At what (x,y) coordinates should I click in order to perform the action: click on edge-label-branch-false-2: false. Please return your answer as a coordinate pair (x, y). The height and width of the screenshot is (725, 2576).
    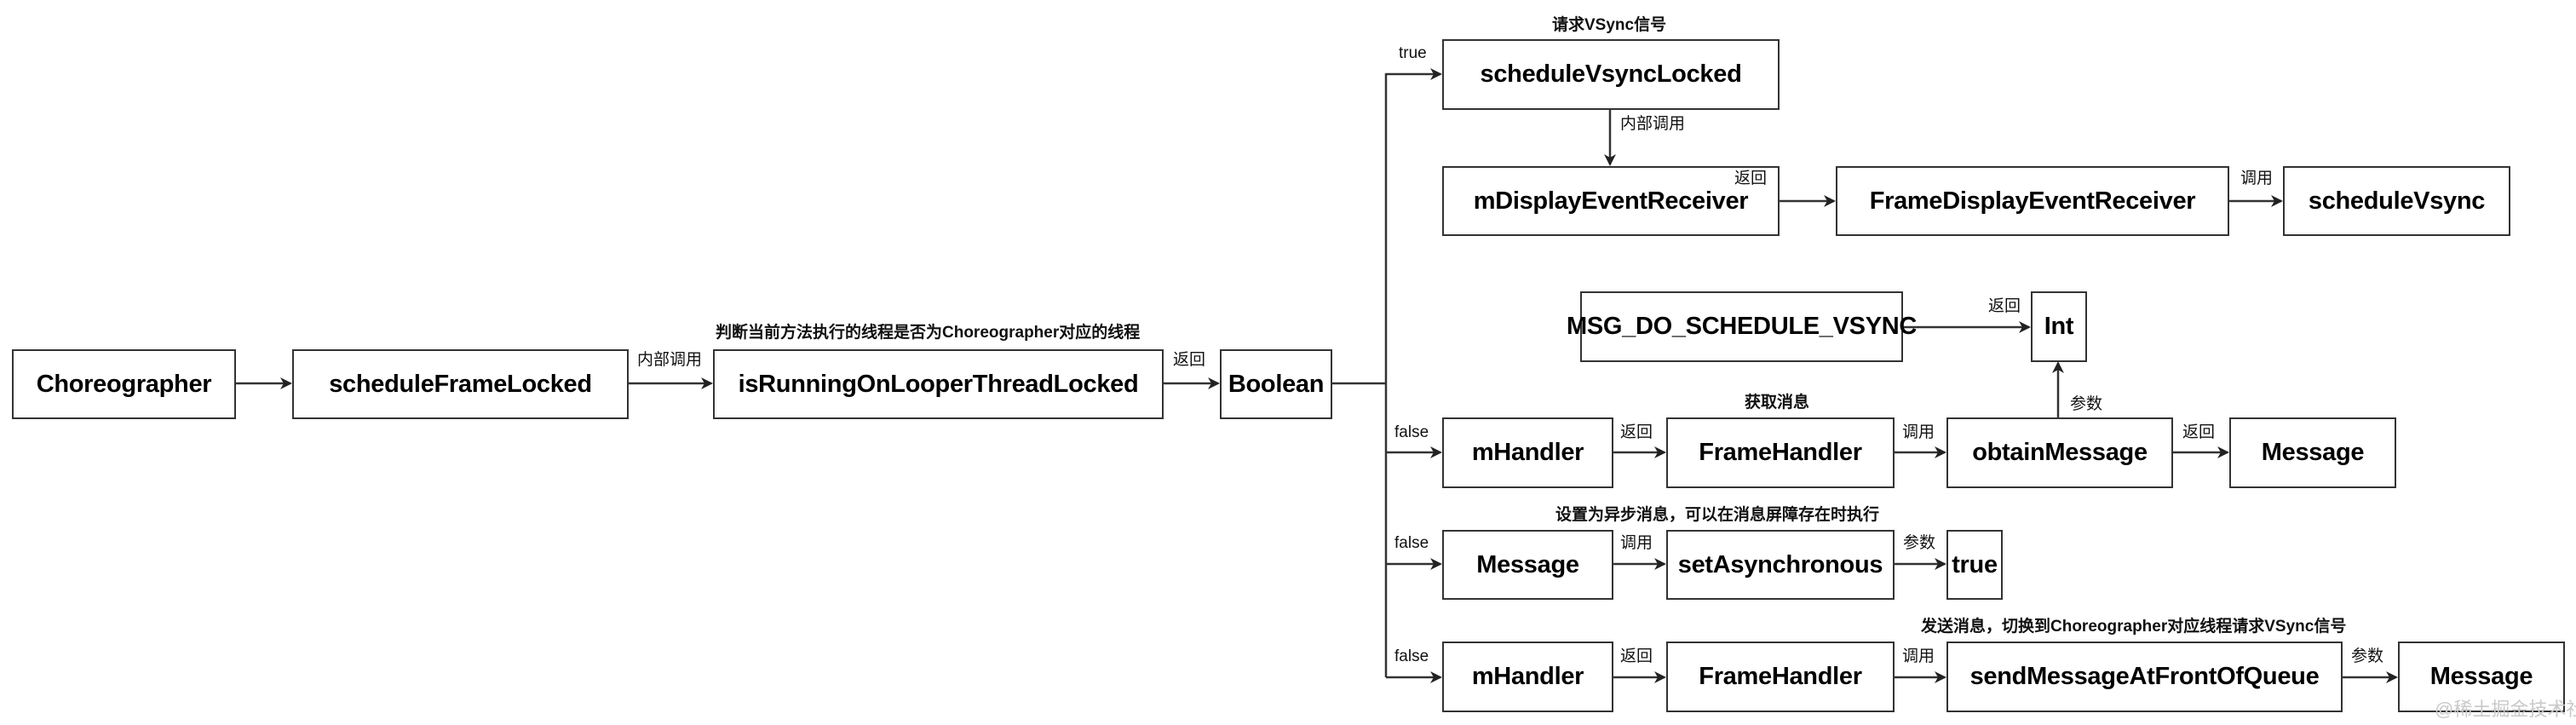
    Looking at the image, I should click on (1412, 543).